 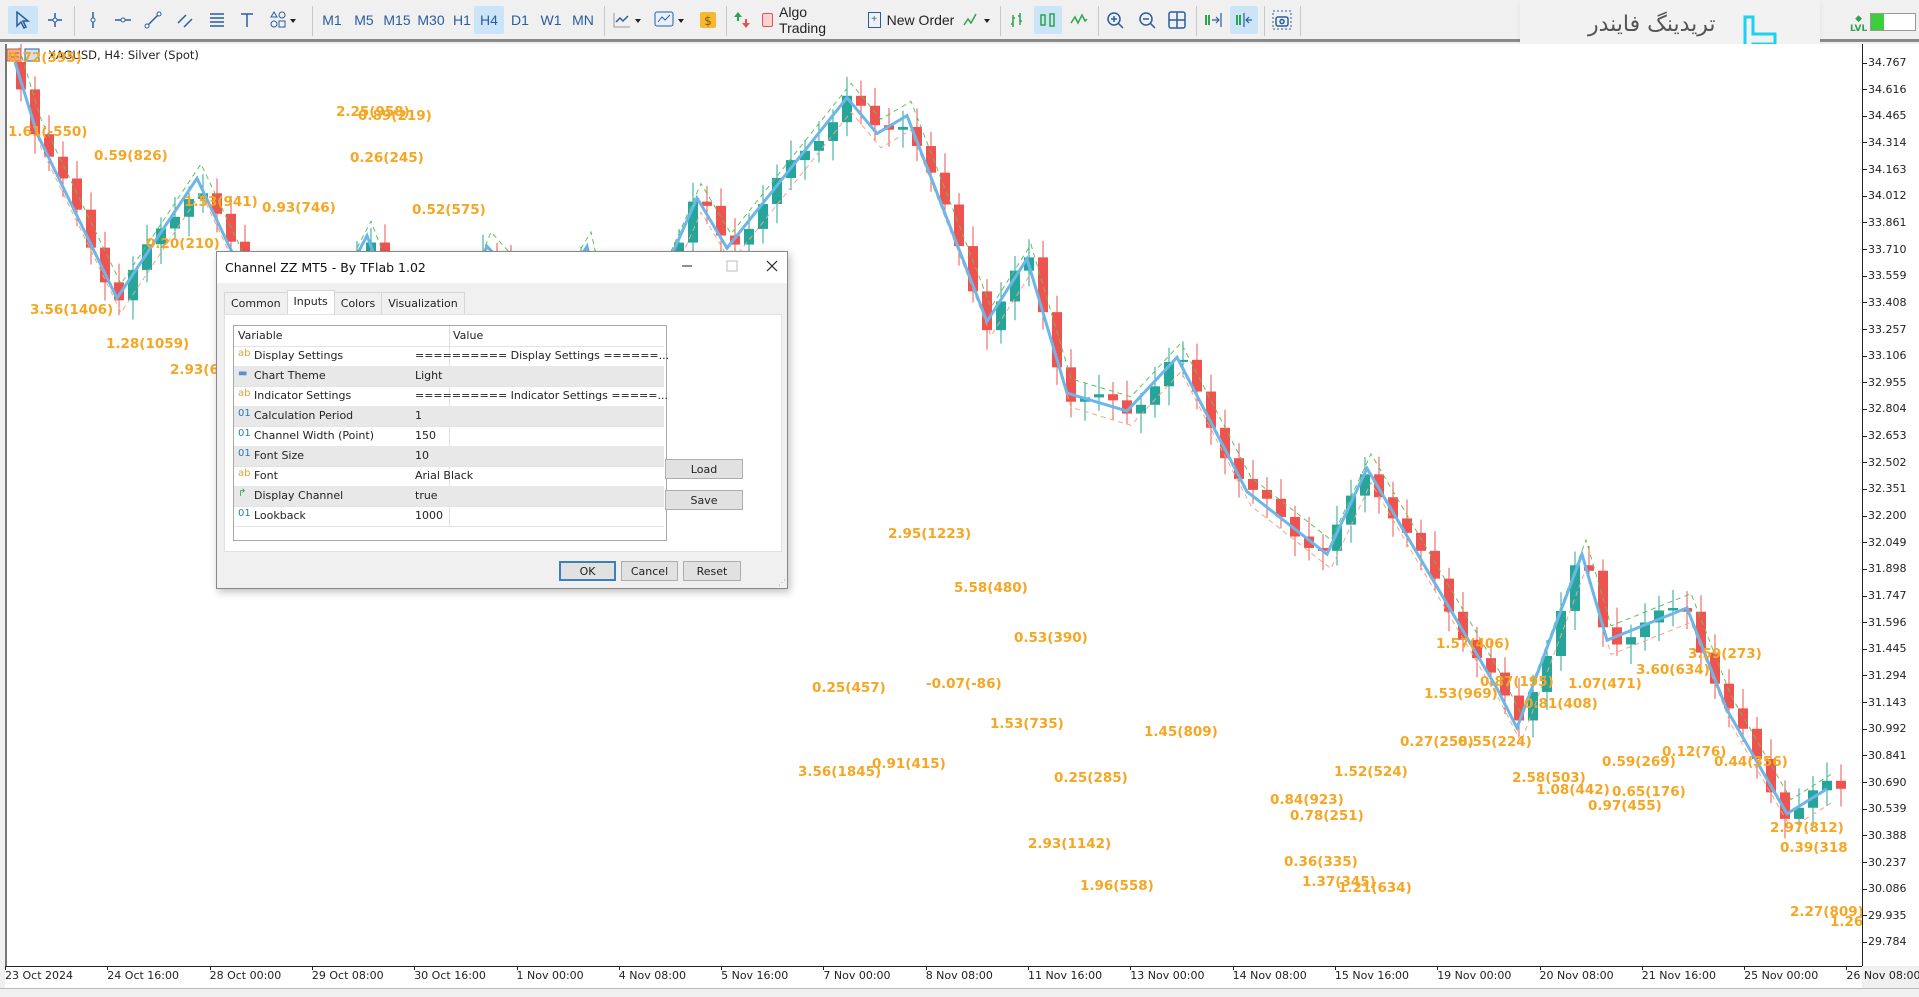 I want to click on input-row: 01 Calculation Period 1, so click(x=449, y=416).